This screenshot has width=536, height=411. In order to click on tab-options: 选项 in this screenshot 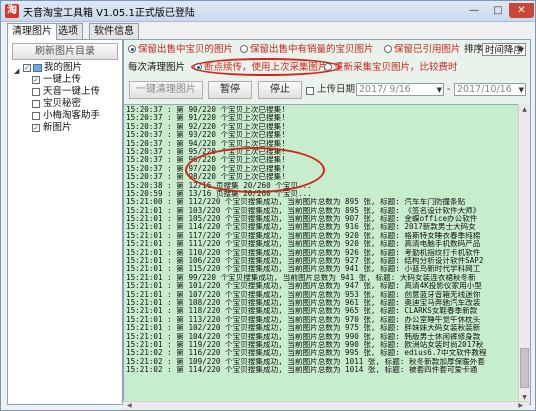, I will do `click(68, 31)`.